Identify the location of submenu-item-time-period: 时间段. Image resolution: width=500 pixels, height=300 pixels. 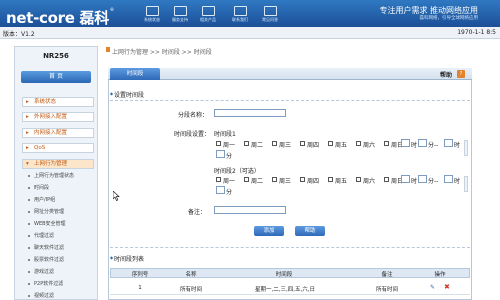
(60, 188).